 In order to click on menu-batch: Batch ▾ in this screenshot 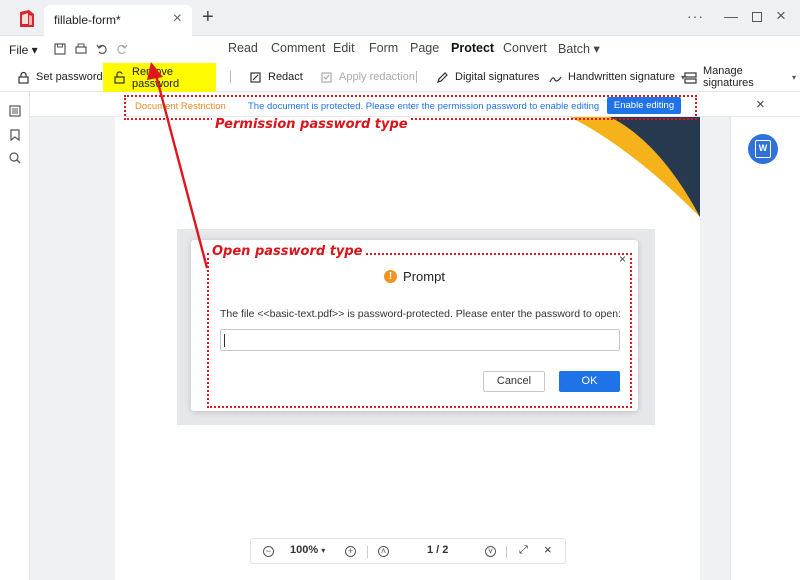, I will do `click(579, 48)`.